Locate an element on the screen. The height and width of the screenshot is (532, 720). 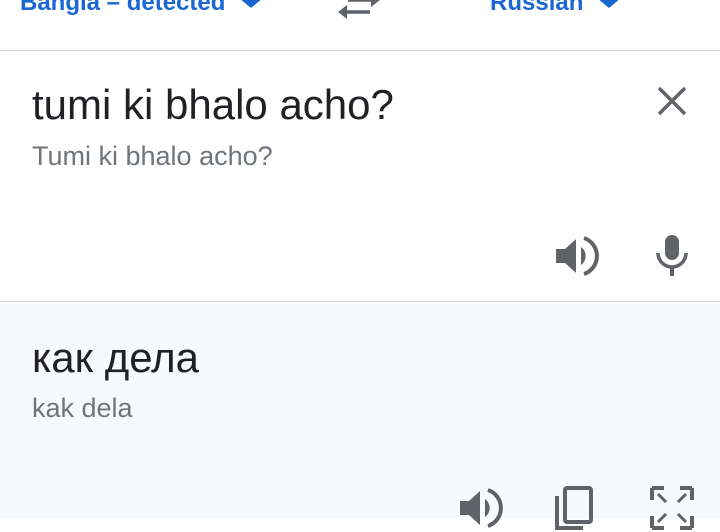
source-language-label: Bangla – detected is located at coordinates (123, 8).